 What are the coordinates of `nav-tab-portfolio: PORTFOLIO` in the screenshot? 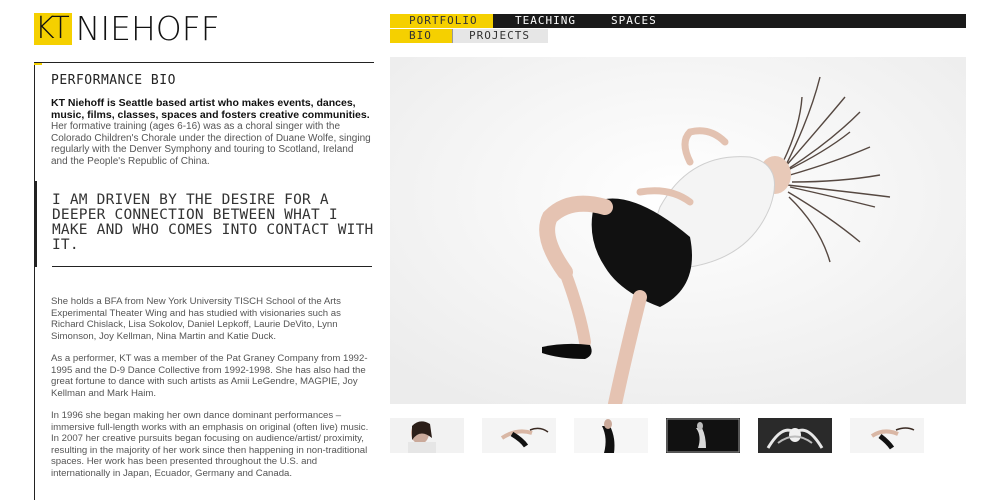 It's located at (441, 21).